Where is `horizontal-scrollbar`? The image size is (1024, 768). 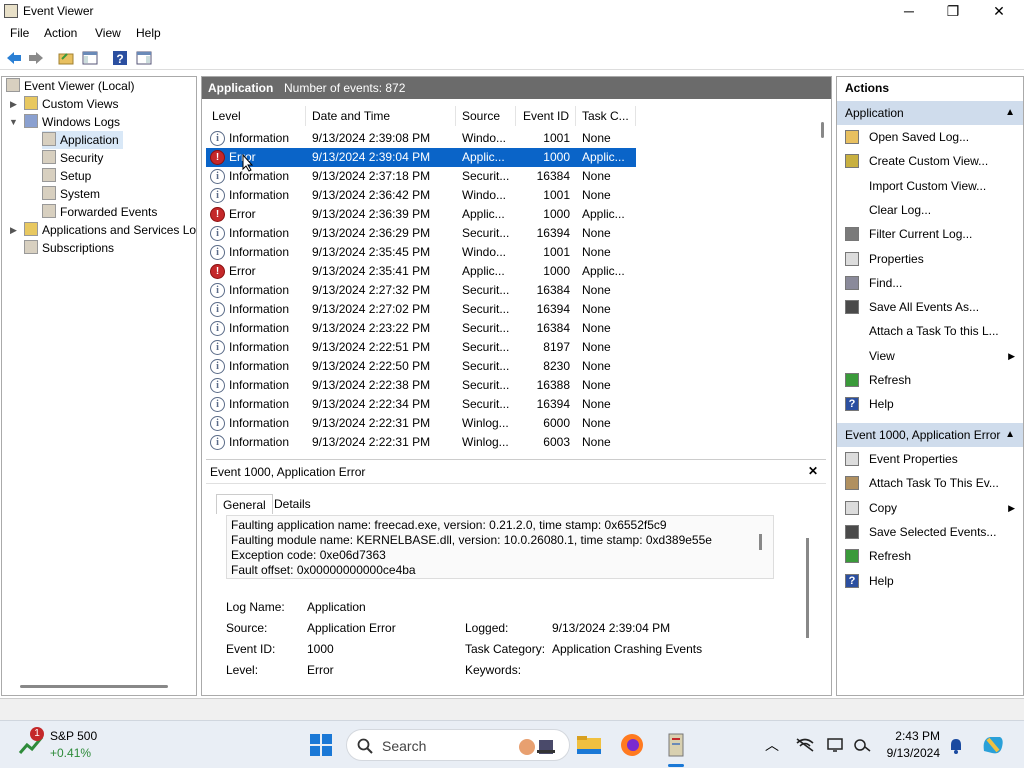
horizontal-scrollbar is located at coordinates (94, 686).